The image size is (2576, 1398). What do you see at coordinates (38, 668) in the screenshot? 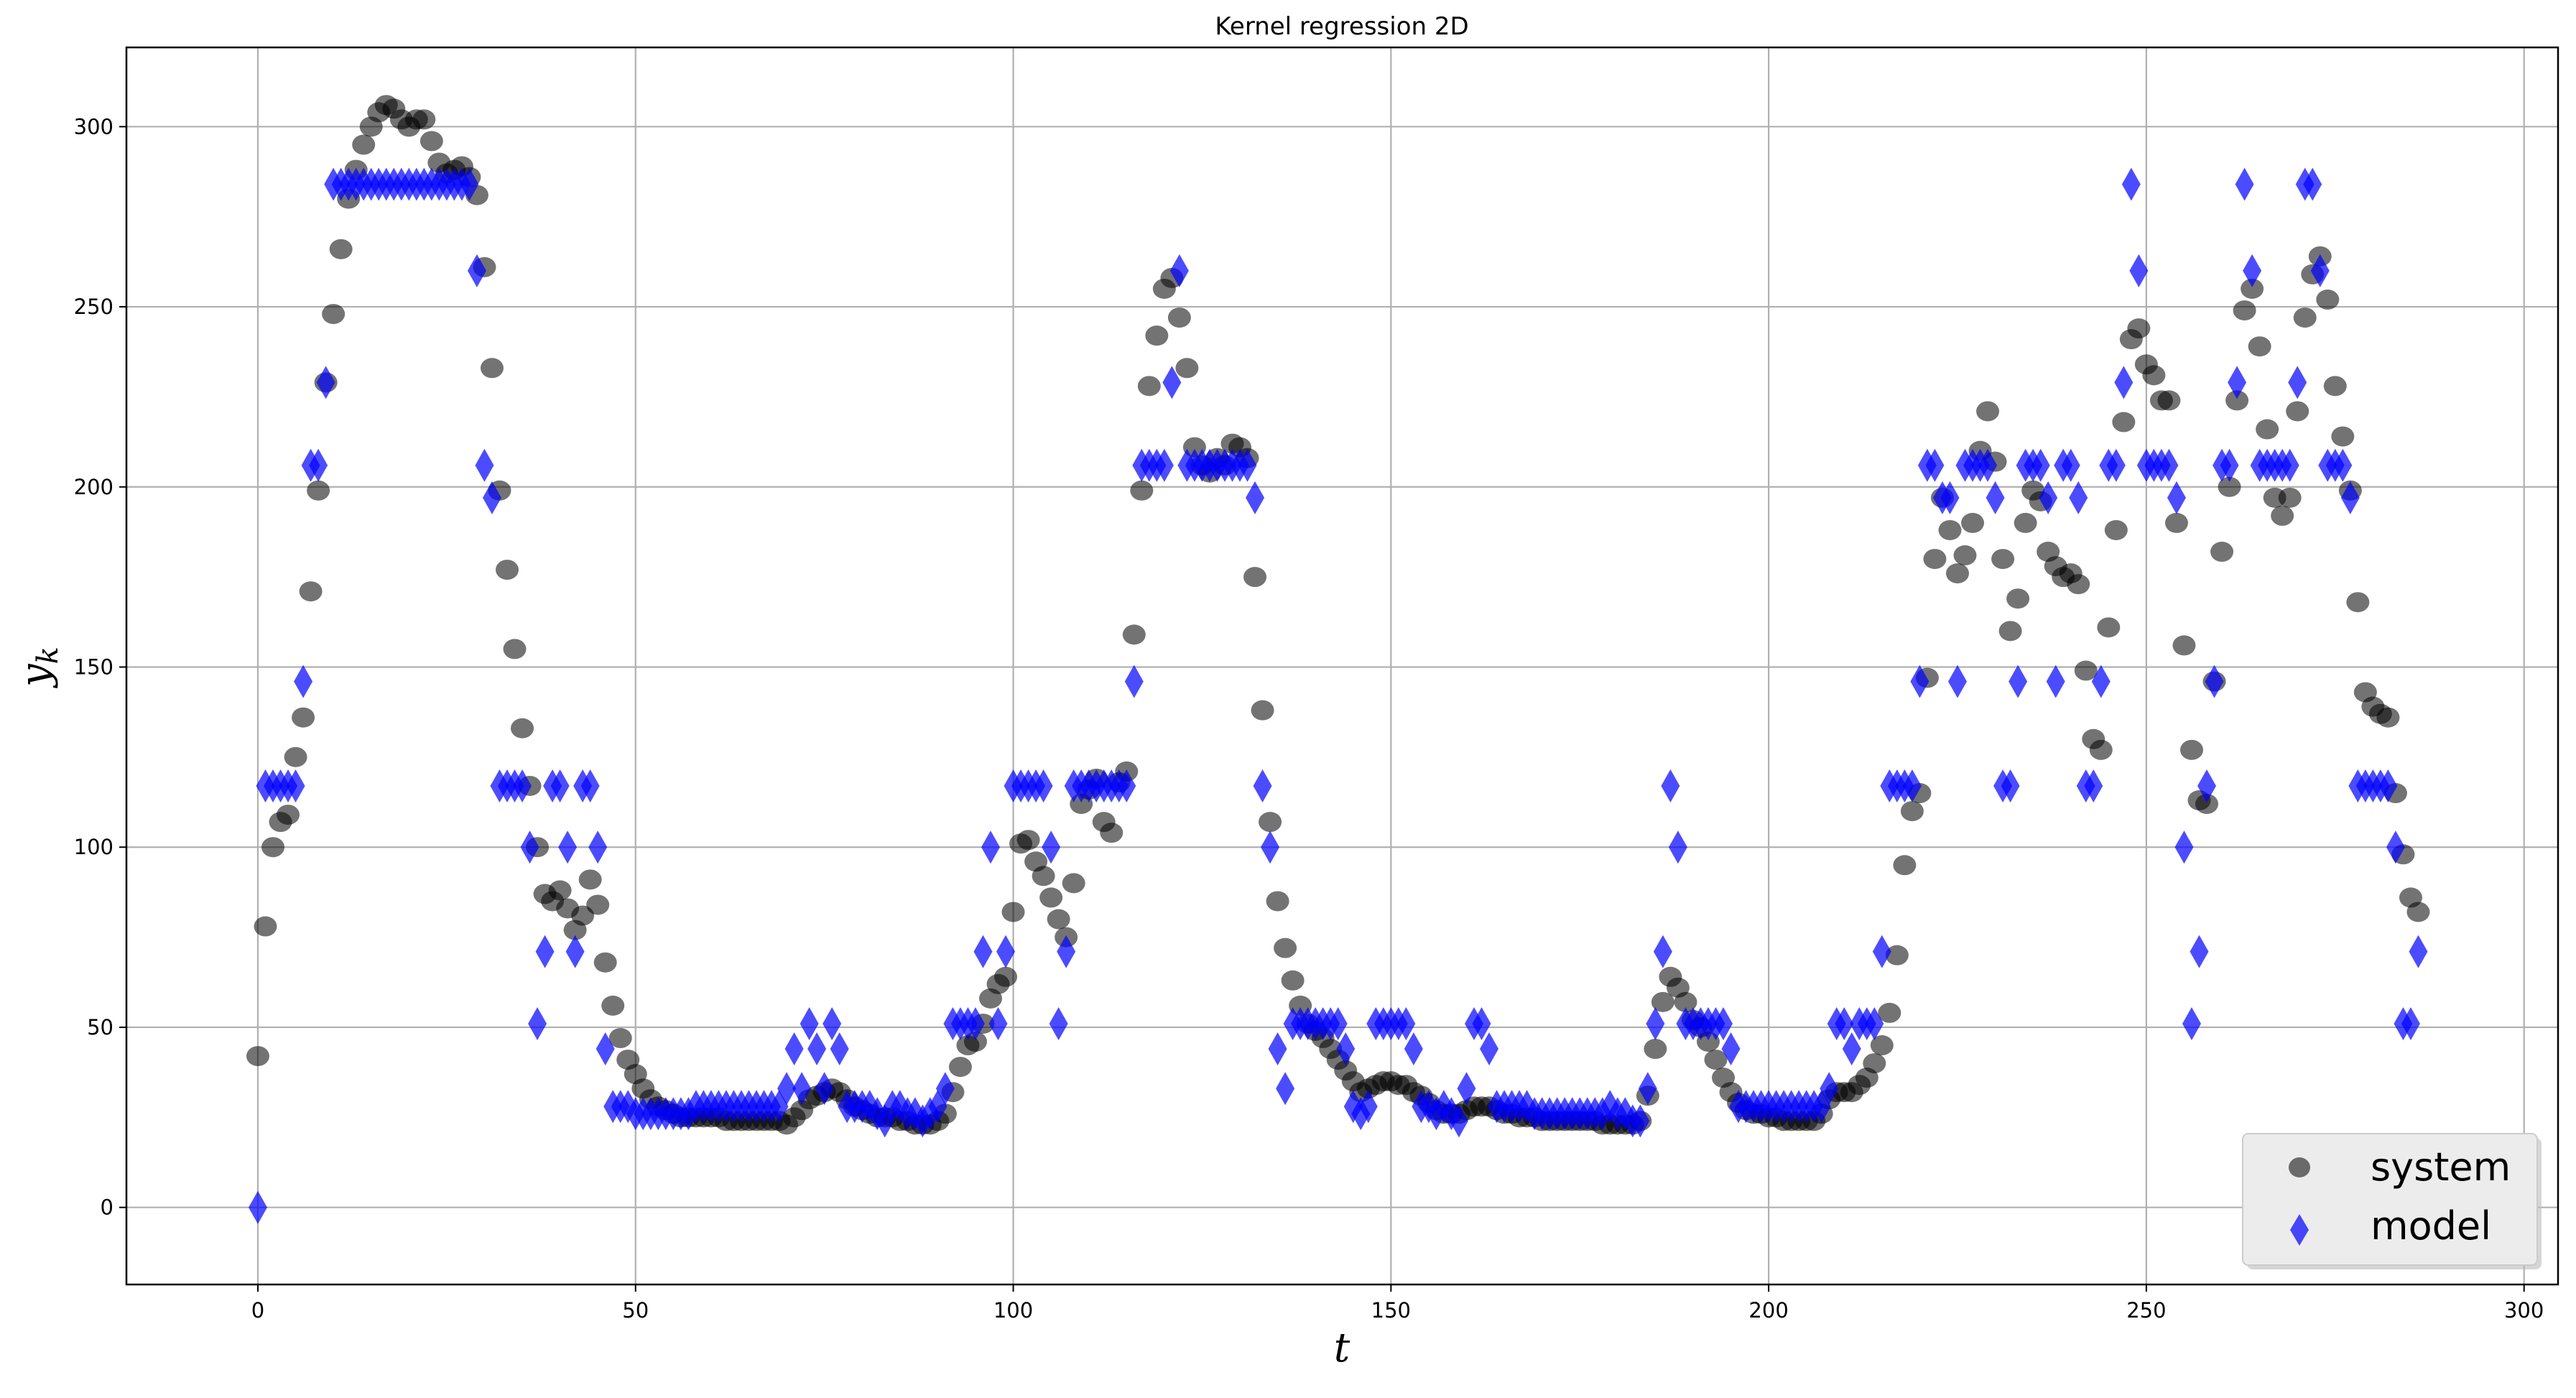
I see `y-axis-label: yk` at bounding box center [38, 668].